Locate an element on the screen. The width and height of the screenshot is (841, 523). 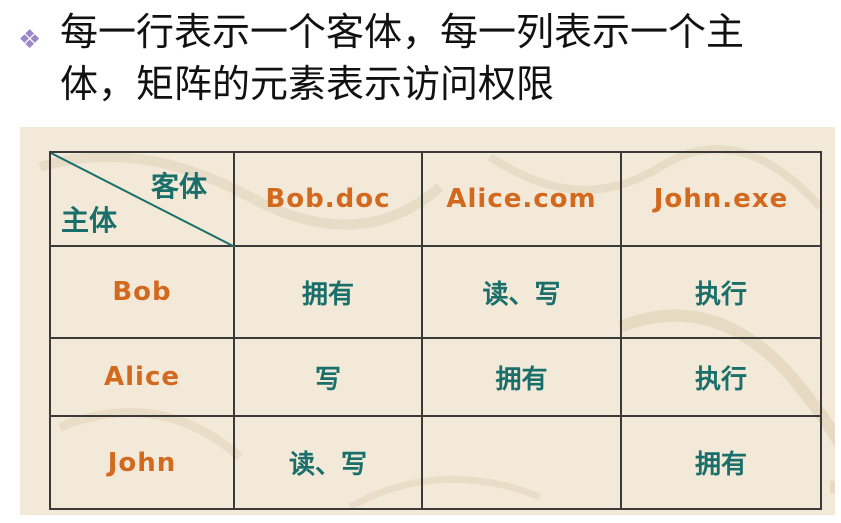
heading-line-2: 体，矩阵的元素表示访问权限 is located at coordinates (307, 84).